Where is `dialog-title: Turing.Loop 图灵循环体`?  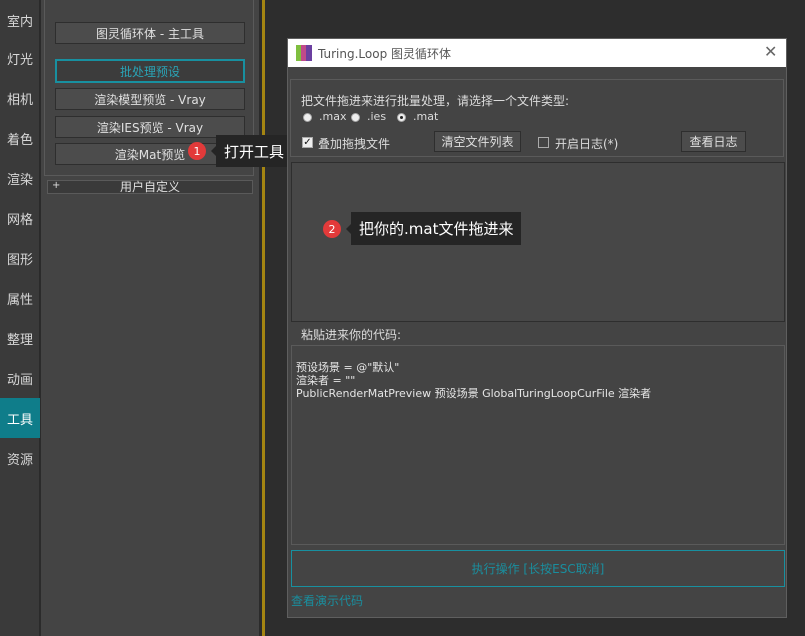 dialog-title: Turing.Loop 图灵循环体 is located at coordinates (385, 54).